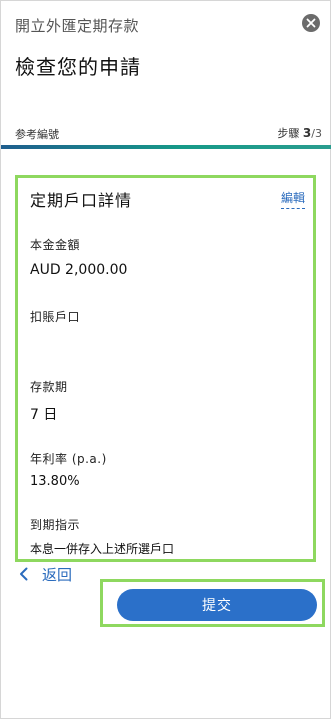  What do you see at coordinates (49, 387) in the screenshot?
I see `deposit-term-label: 存款期` at bounding box center [49, 387].